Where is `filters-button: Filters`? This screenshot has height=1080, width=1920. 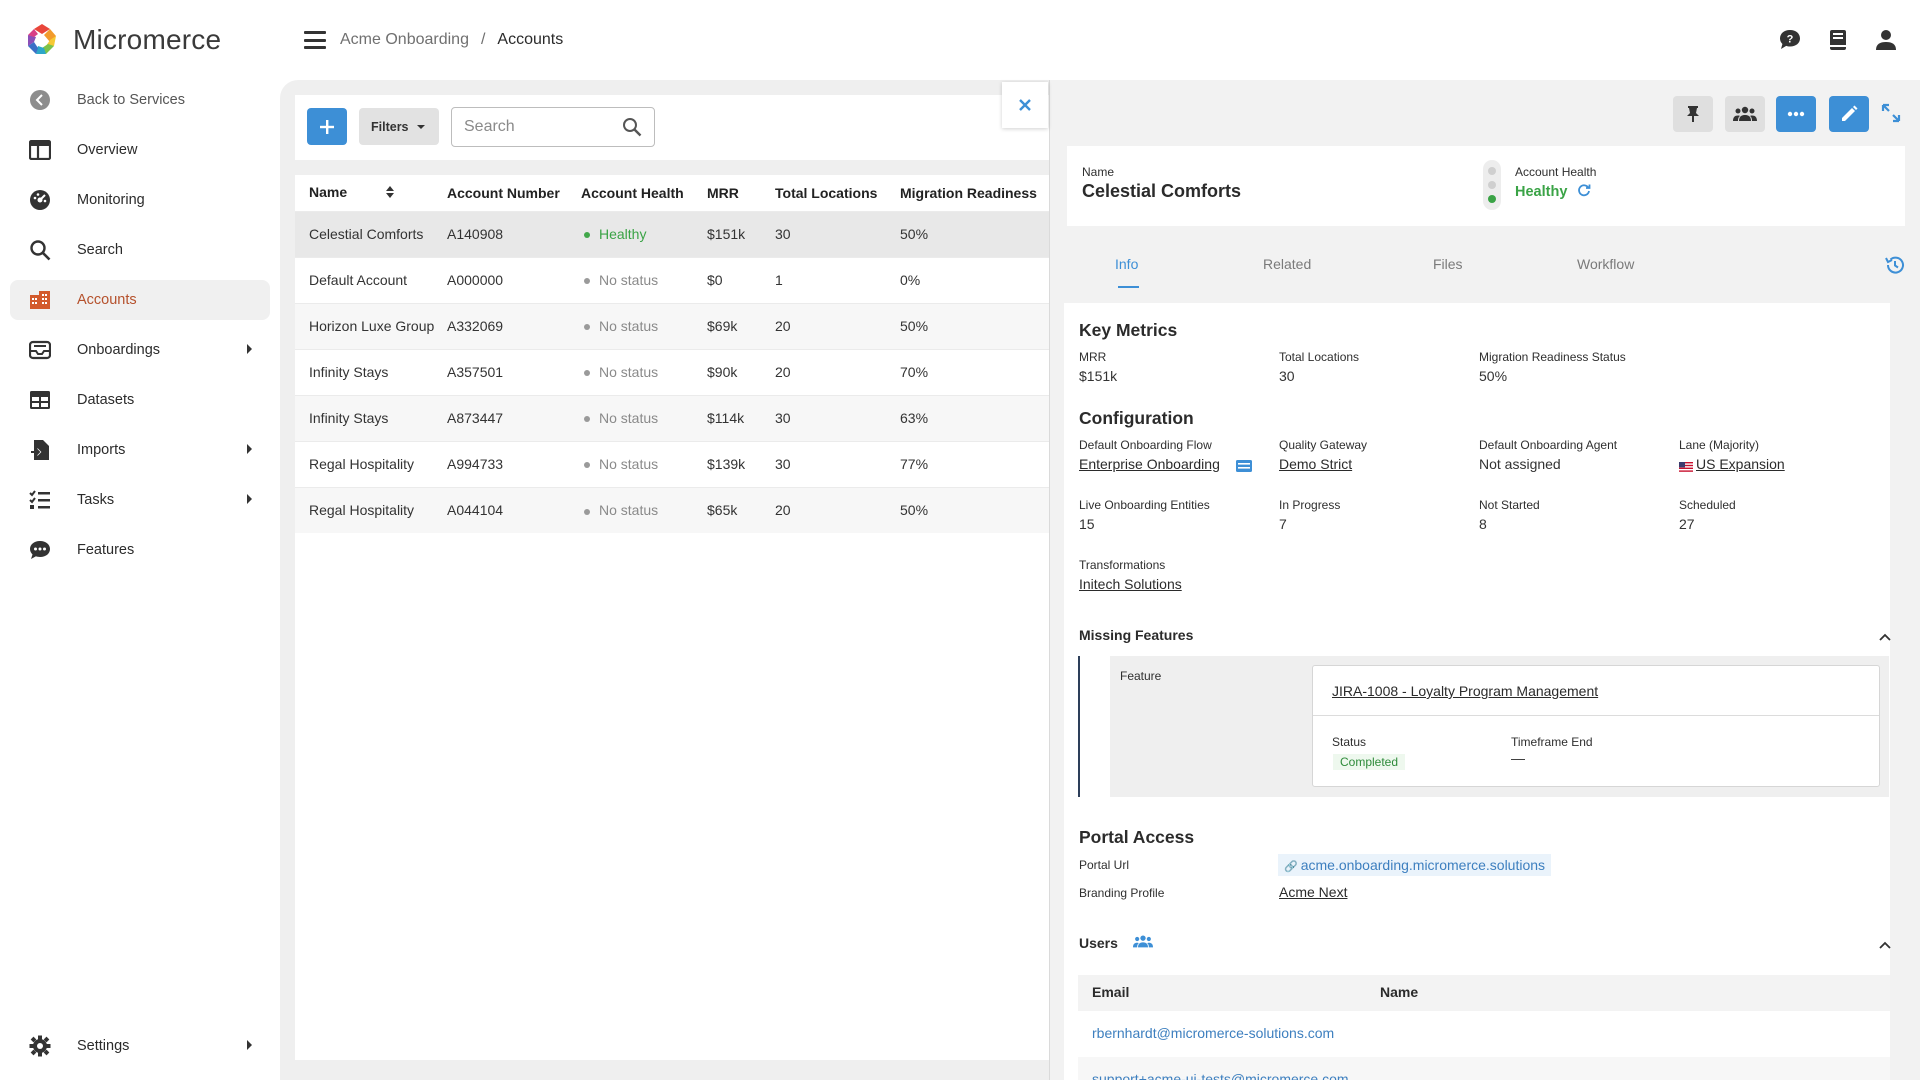 filters-button: Filters is located at coordinates (399, 126).